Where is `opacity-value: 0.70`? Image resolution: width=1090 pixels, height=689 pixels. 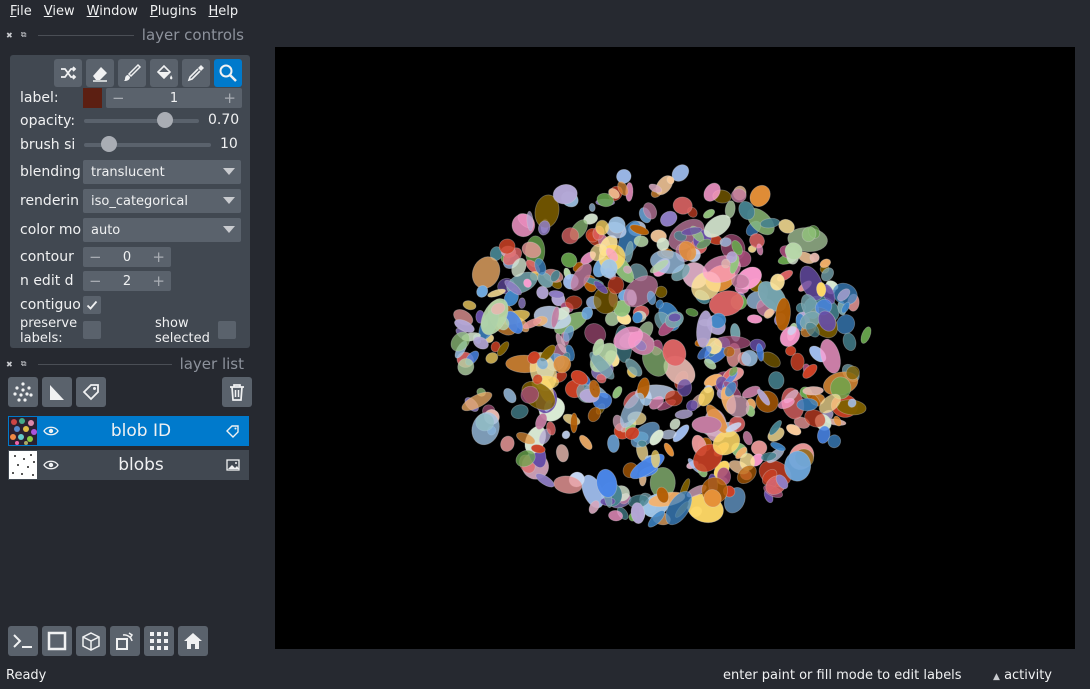
opacity-value: 0.70 is located at coordinates (224, 120).